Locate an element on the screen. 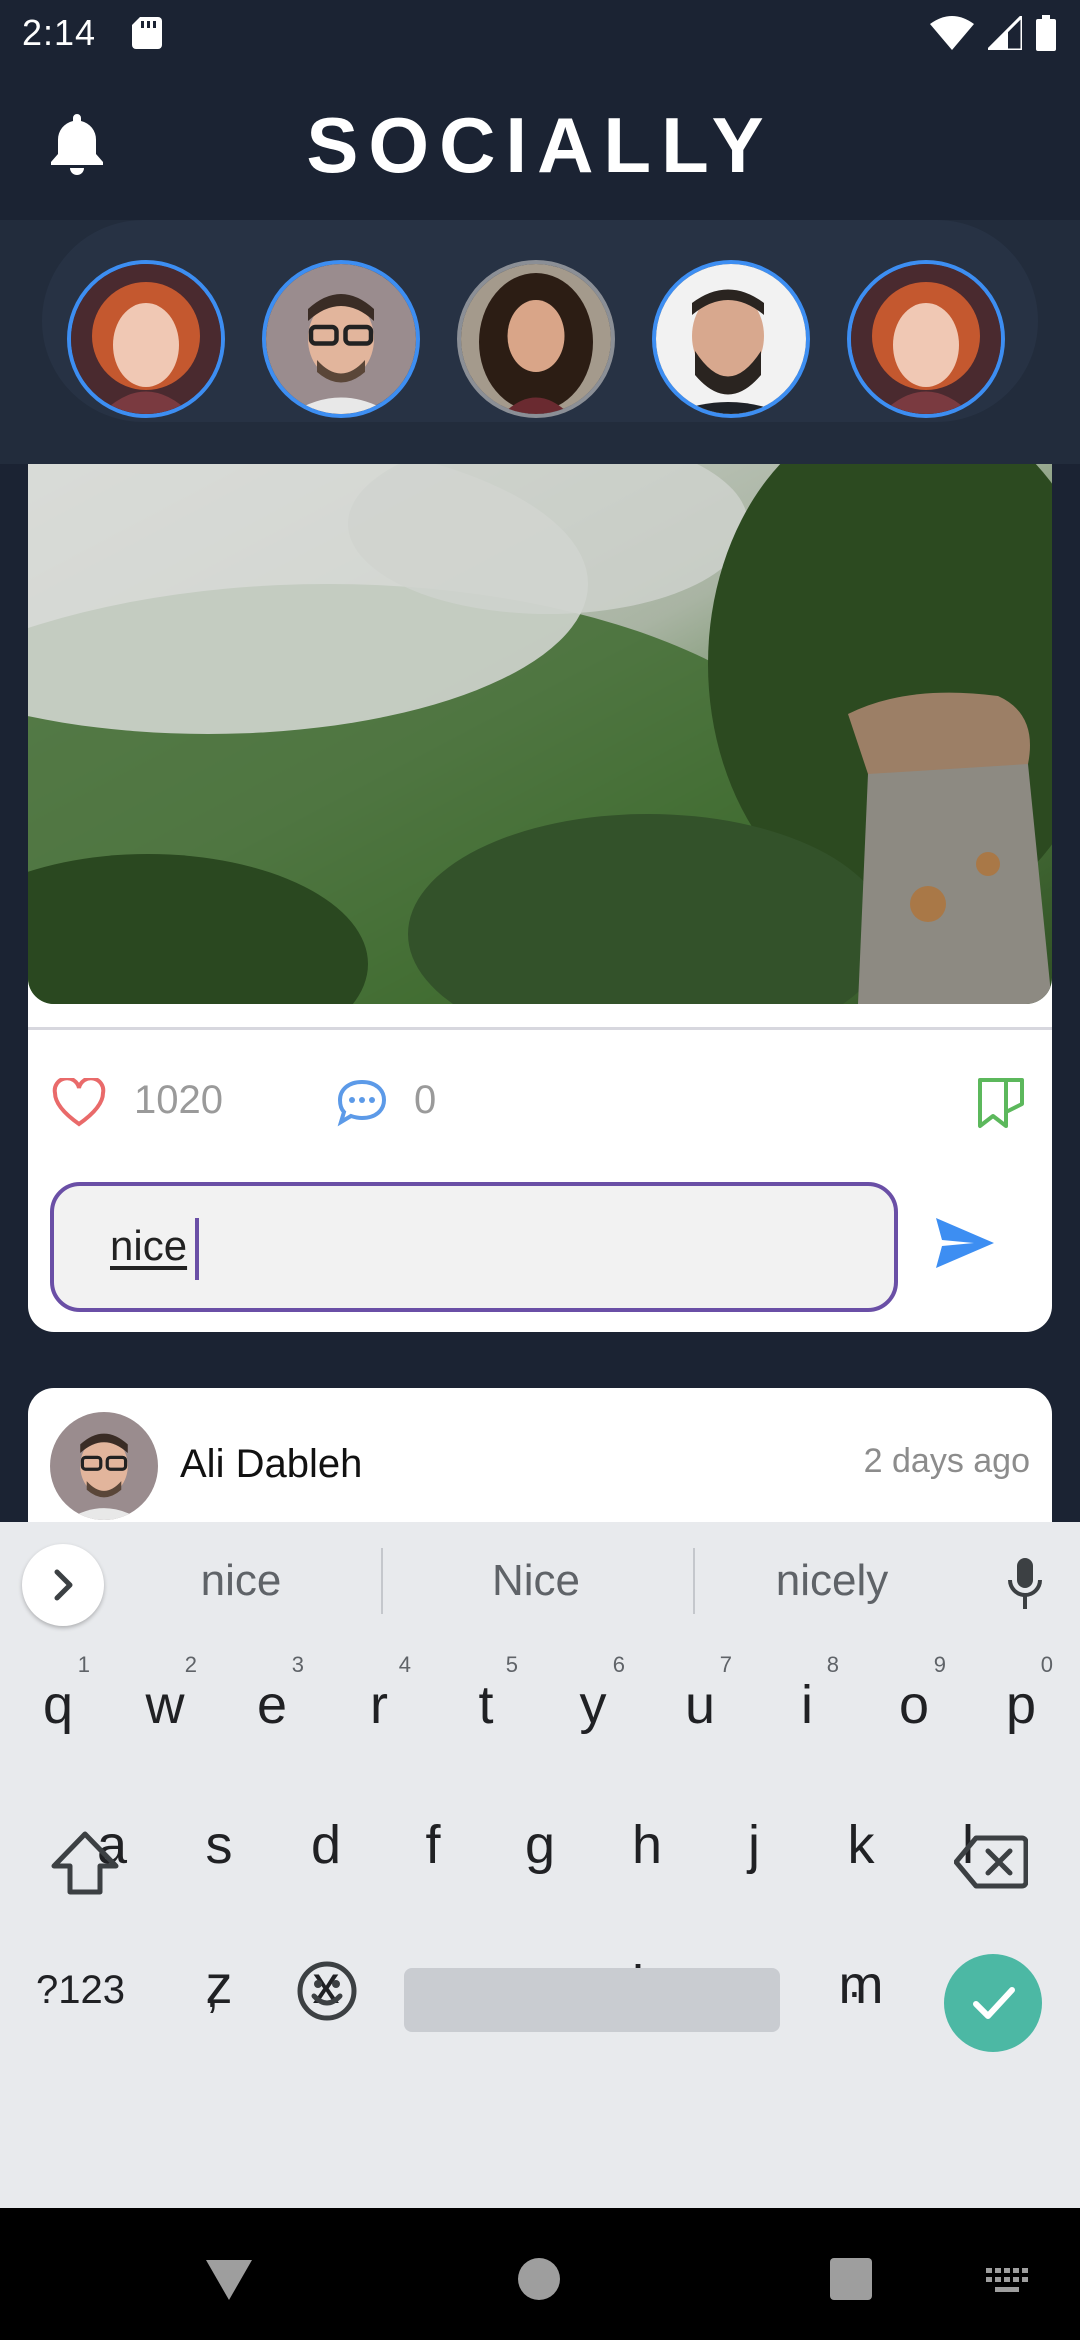 This screenshot has width=1080, height=2340. sd-card-icon is located at coordinates (147, 33).